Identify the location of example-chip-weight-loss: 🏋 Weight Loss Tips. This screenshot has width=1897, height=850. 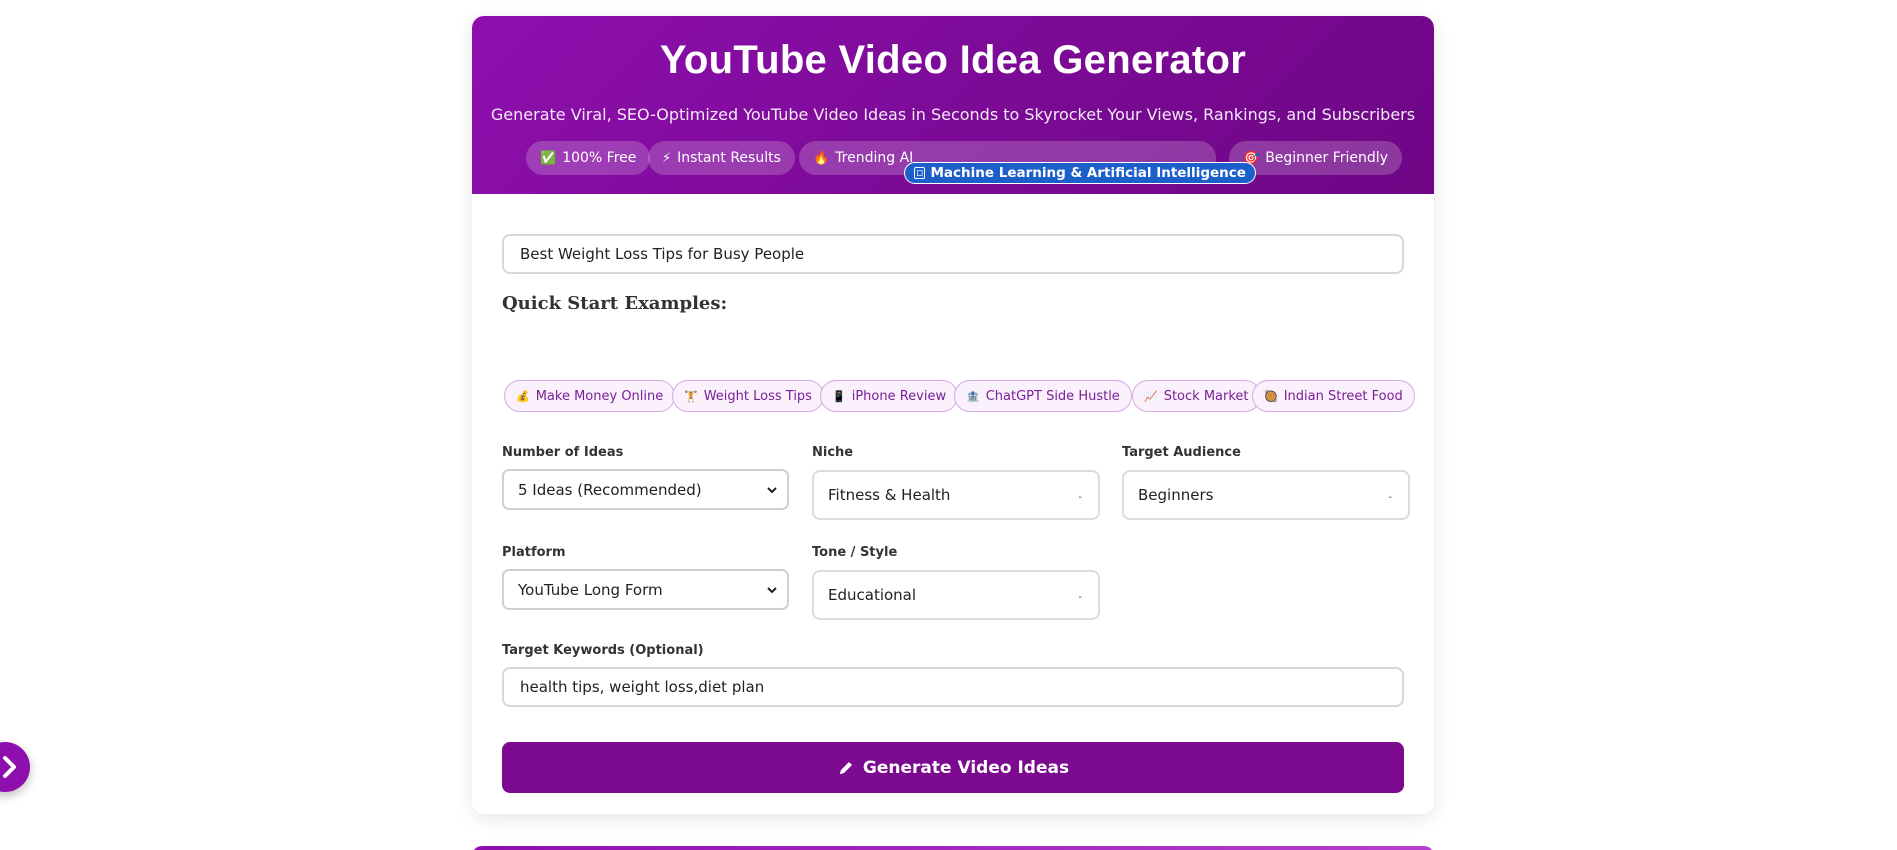
(748, 396).